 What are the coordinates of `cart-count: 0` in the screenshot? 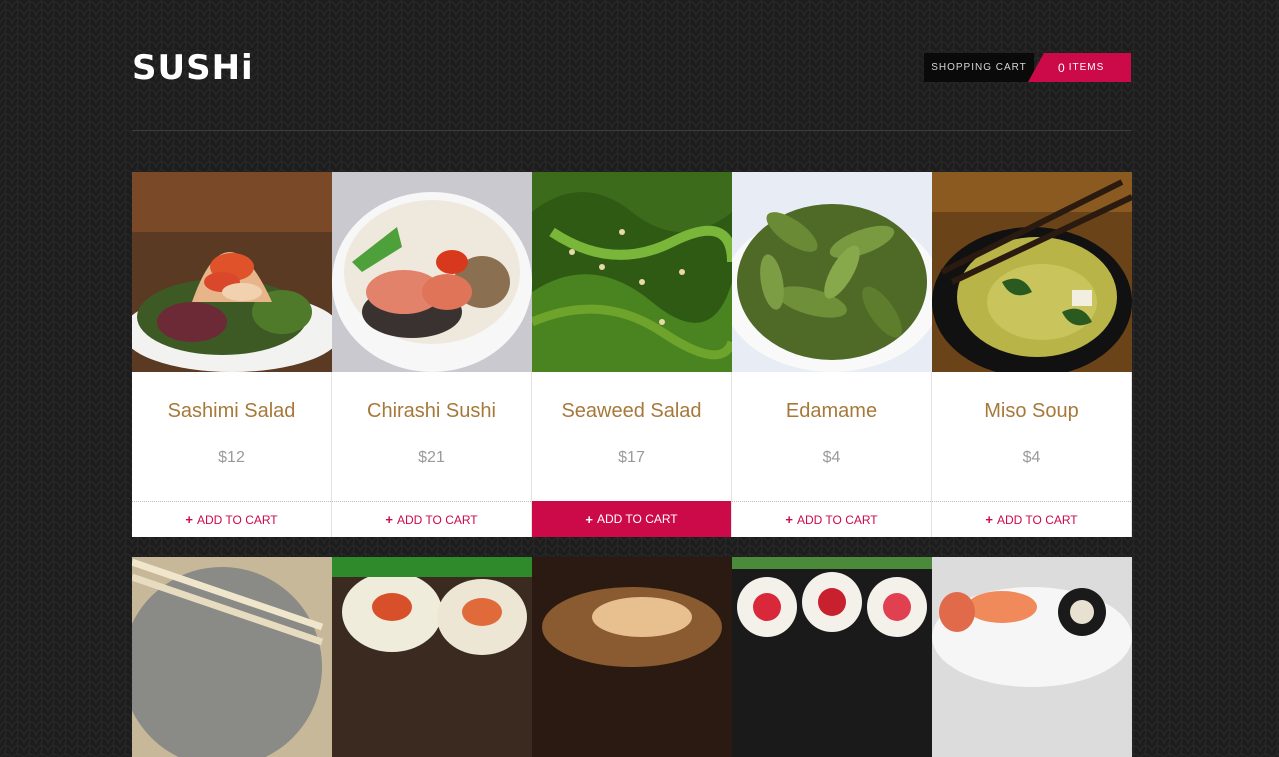 It's located at (1061, 67).